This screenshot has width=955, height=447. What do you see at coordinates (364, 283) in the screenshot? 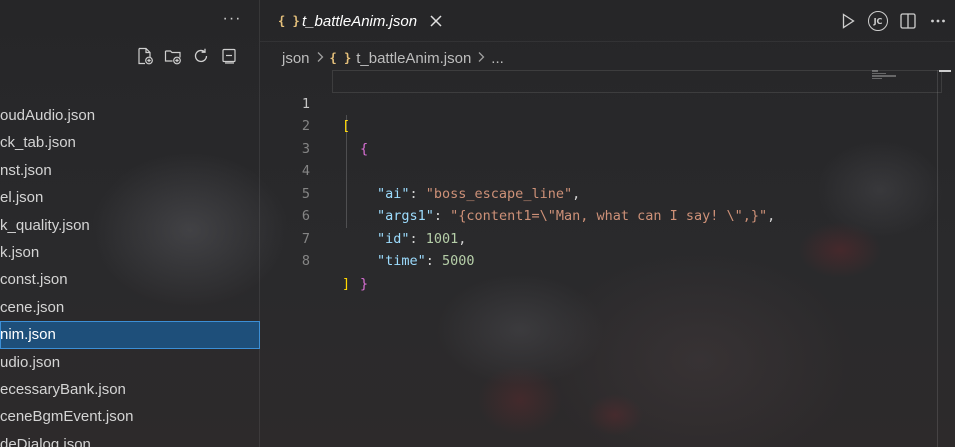
I see `brace: }` at bounding box center [364, 283].